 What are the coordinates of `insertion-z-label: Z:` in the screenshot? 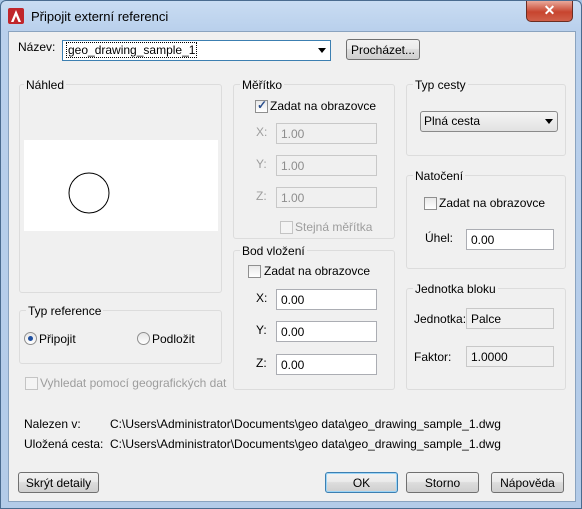 It's located at (261, 363).